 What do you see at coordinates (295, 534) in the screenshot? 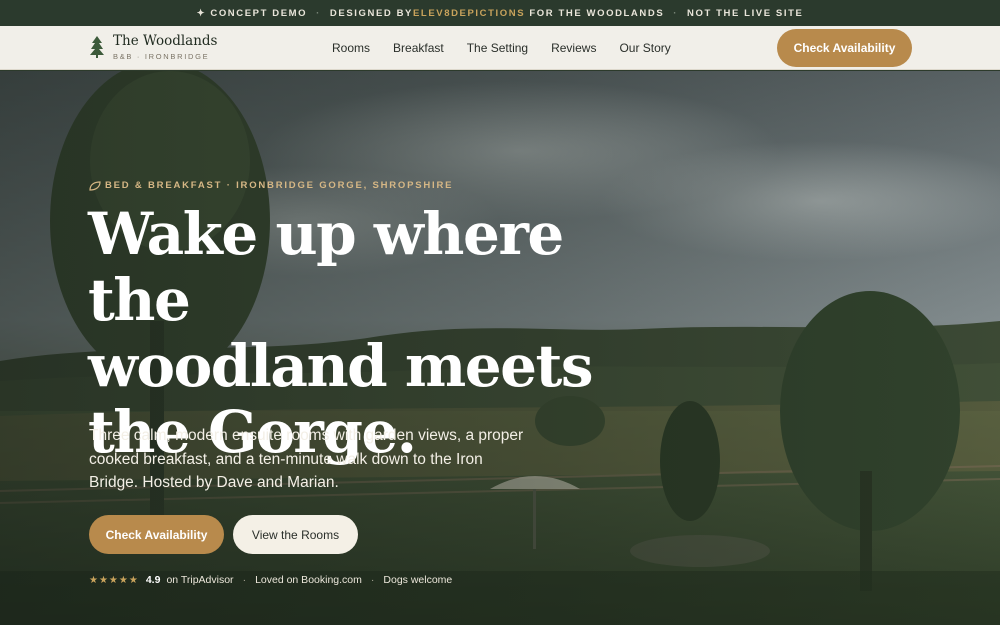
I see `view-rooms-button: View the Rooms` at bounding box center [295, 534].